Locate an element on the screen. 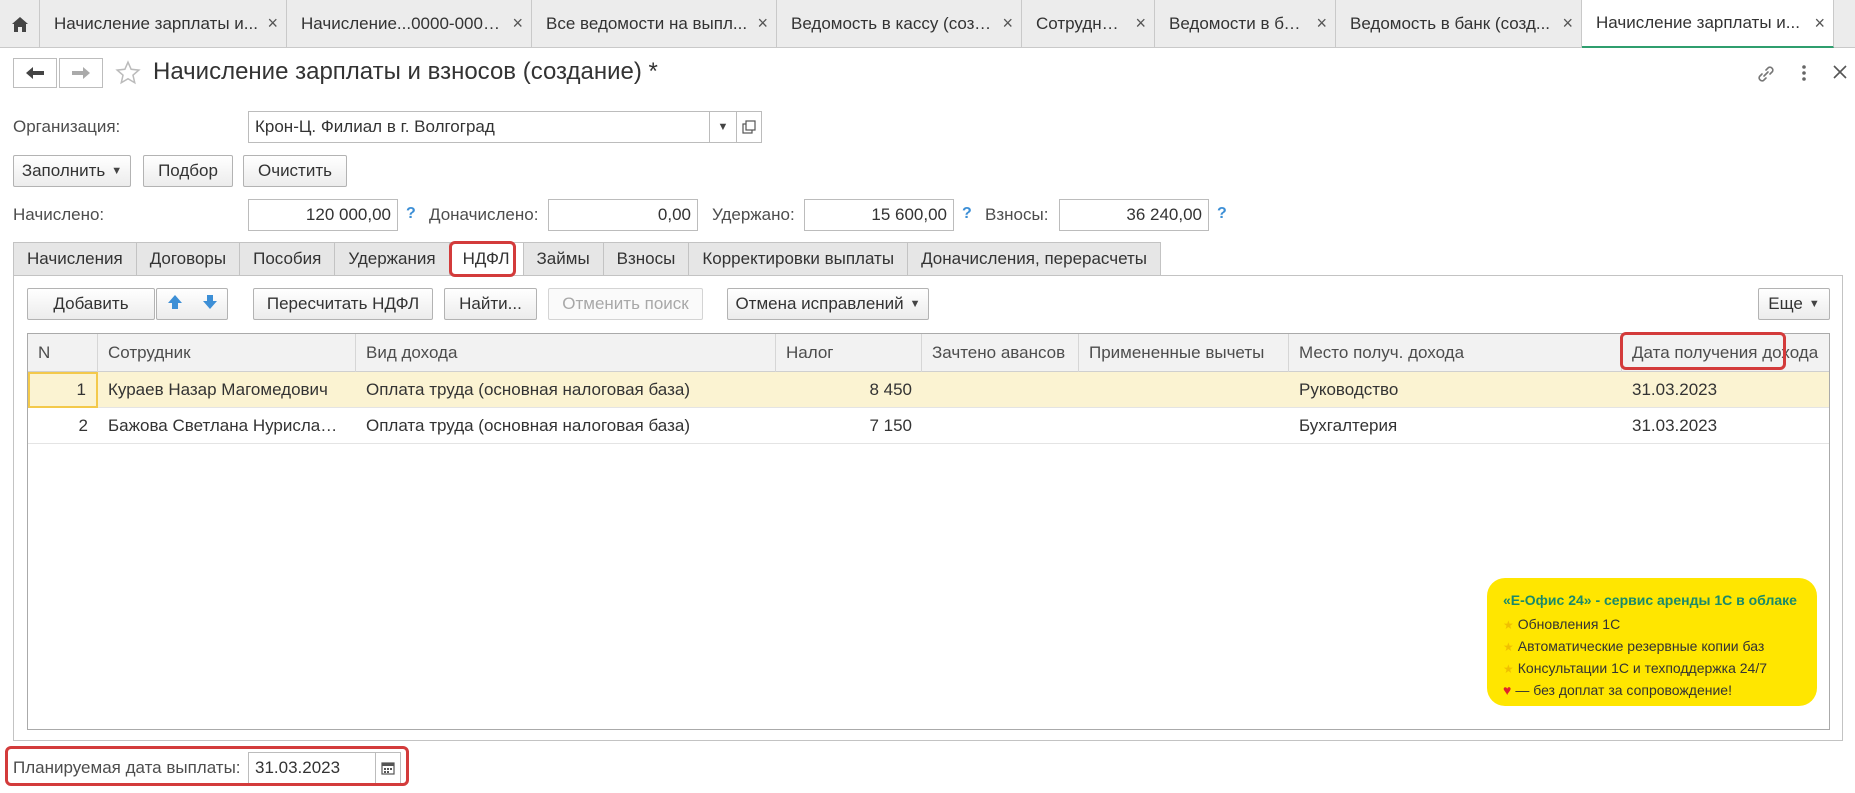  cell-employee: Кураев Назар Магомедович is located at coordinates (227, 390).